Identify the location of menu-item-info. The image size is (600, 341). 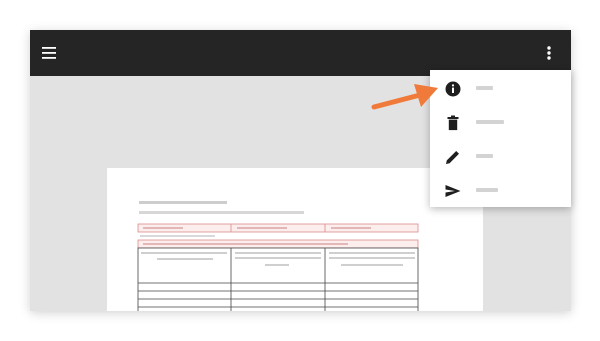
(500, 88).